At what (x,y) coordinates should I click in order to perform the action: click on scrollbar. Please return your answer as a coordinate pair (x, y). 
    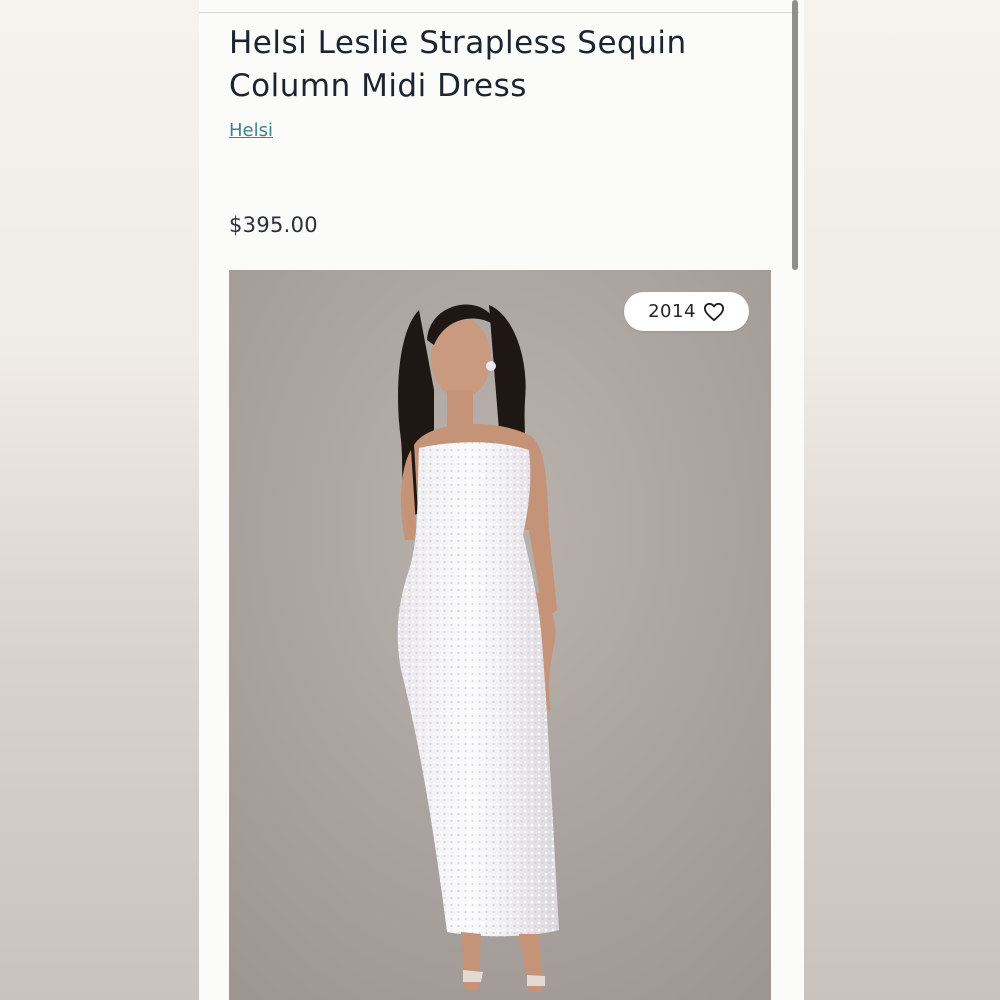
    Looking at the image, I should click on (795, 135).